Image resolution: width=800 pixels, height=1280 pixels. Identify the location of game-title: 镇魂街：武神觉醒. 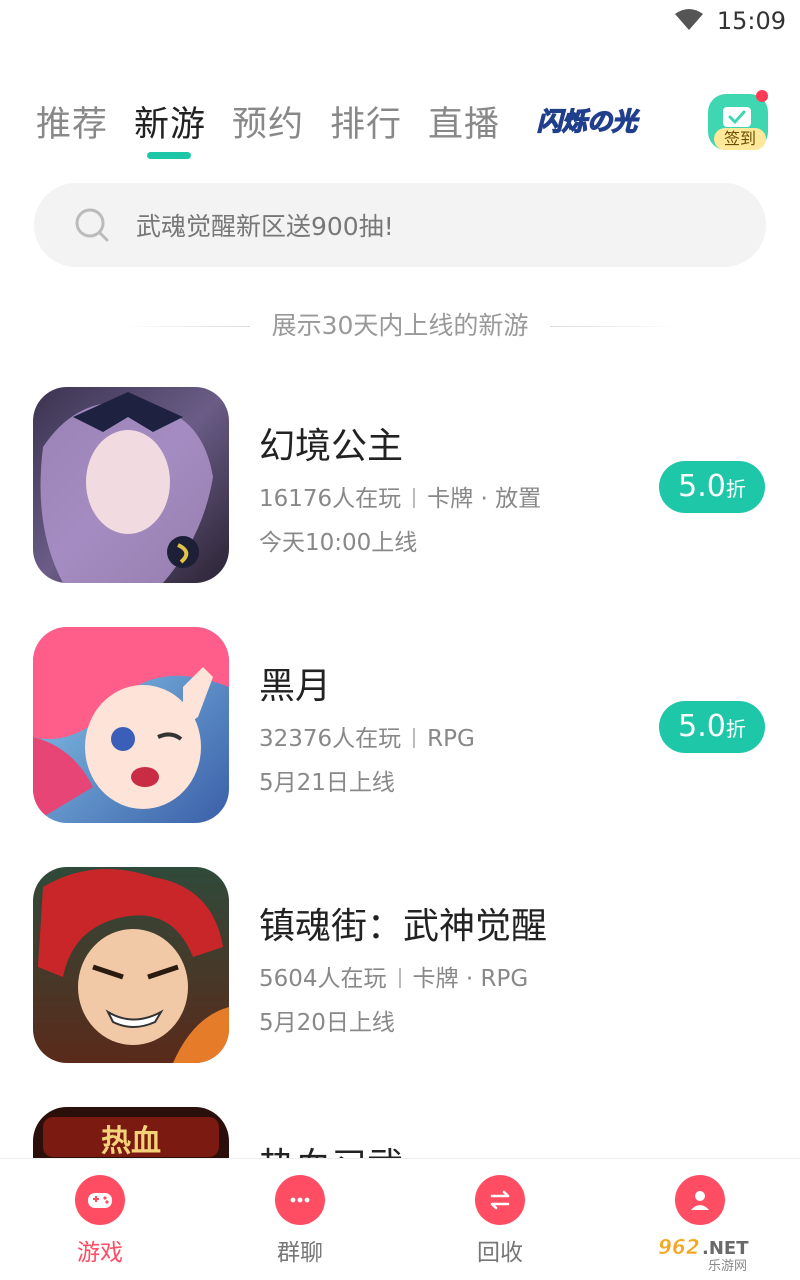
(403, 926).